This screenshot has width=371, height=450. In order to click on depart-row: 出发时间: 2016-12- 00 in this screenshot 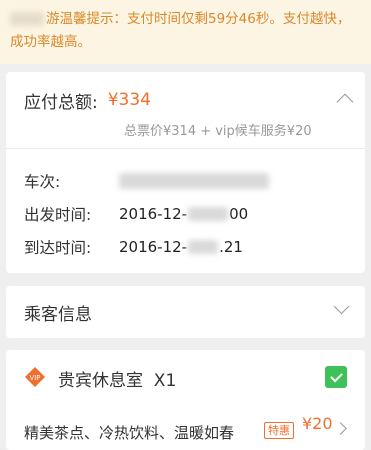, I will do `click(136, 214)`.